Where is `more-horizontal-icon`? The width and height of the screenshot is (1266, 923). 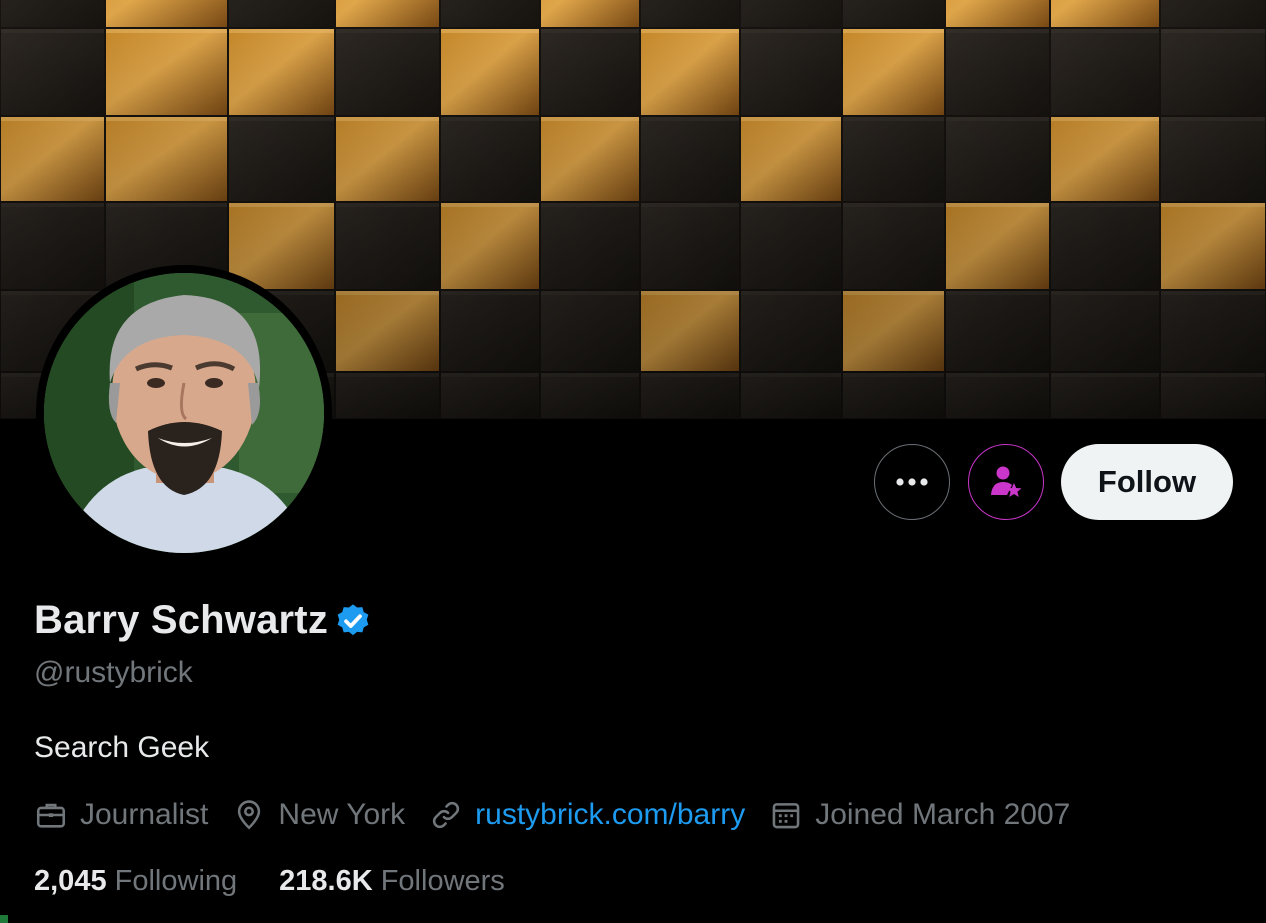 more-horizontal-icon is located at coordinates (912, 482).